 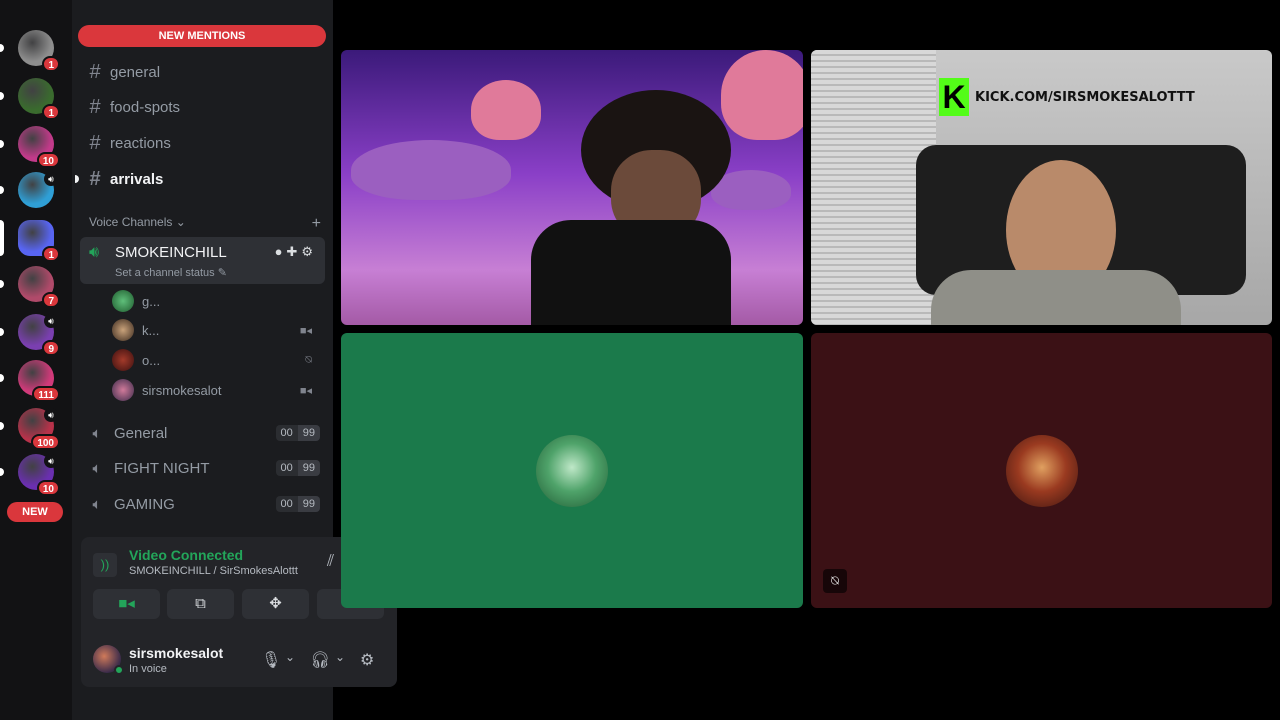 What do you see at coordinates (51, 348) in the screenshot?
I see `mention-badge: 9` at bounding box center [51, 348].